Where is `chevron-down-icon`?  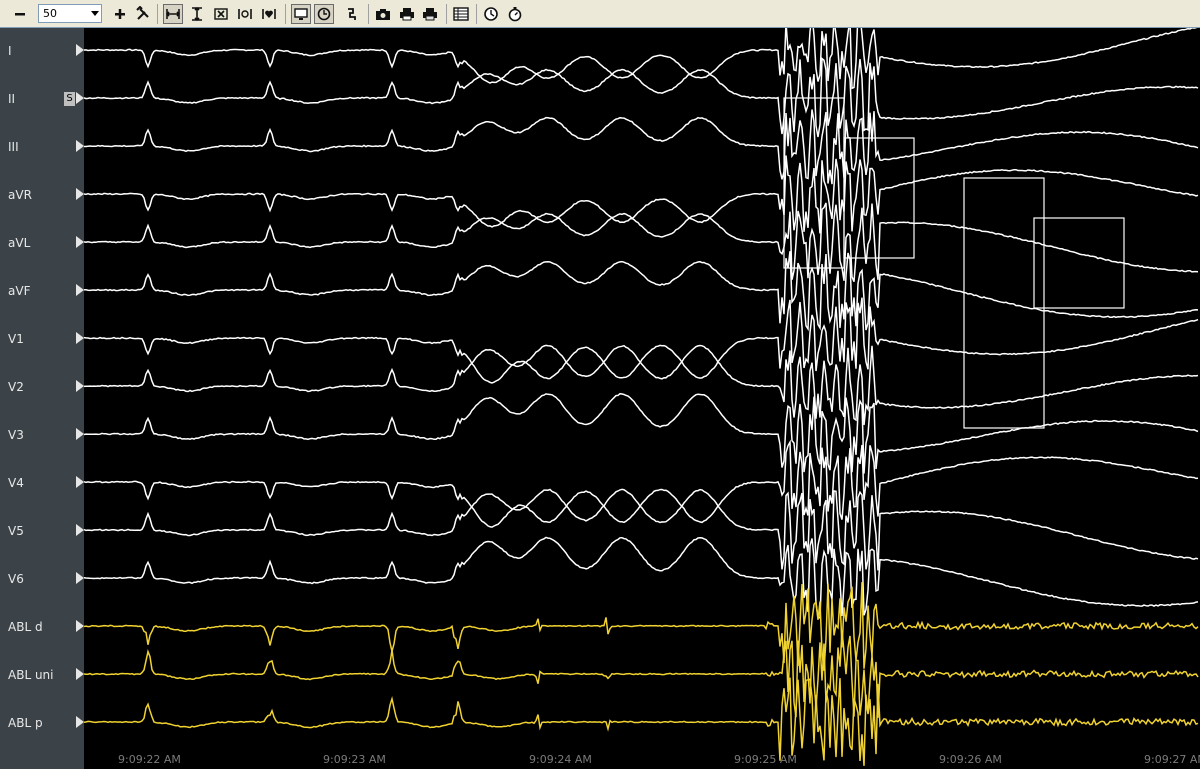 chevron-down-icon is located at coordinates (95, 13).